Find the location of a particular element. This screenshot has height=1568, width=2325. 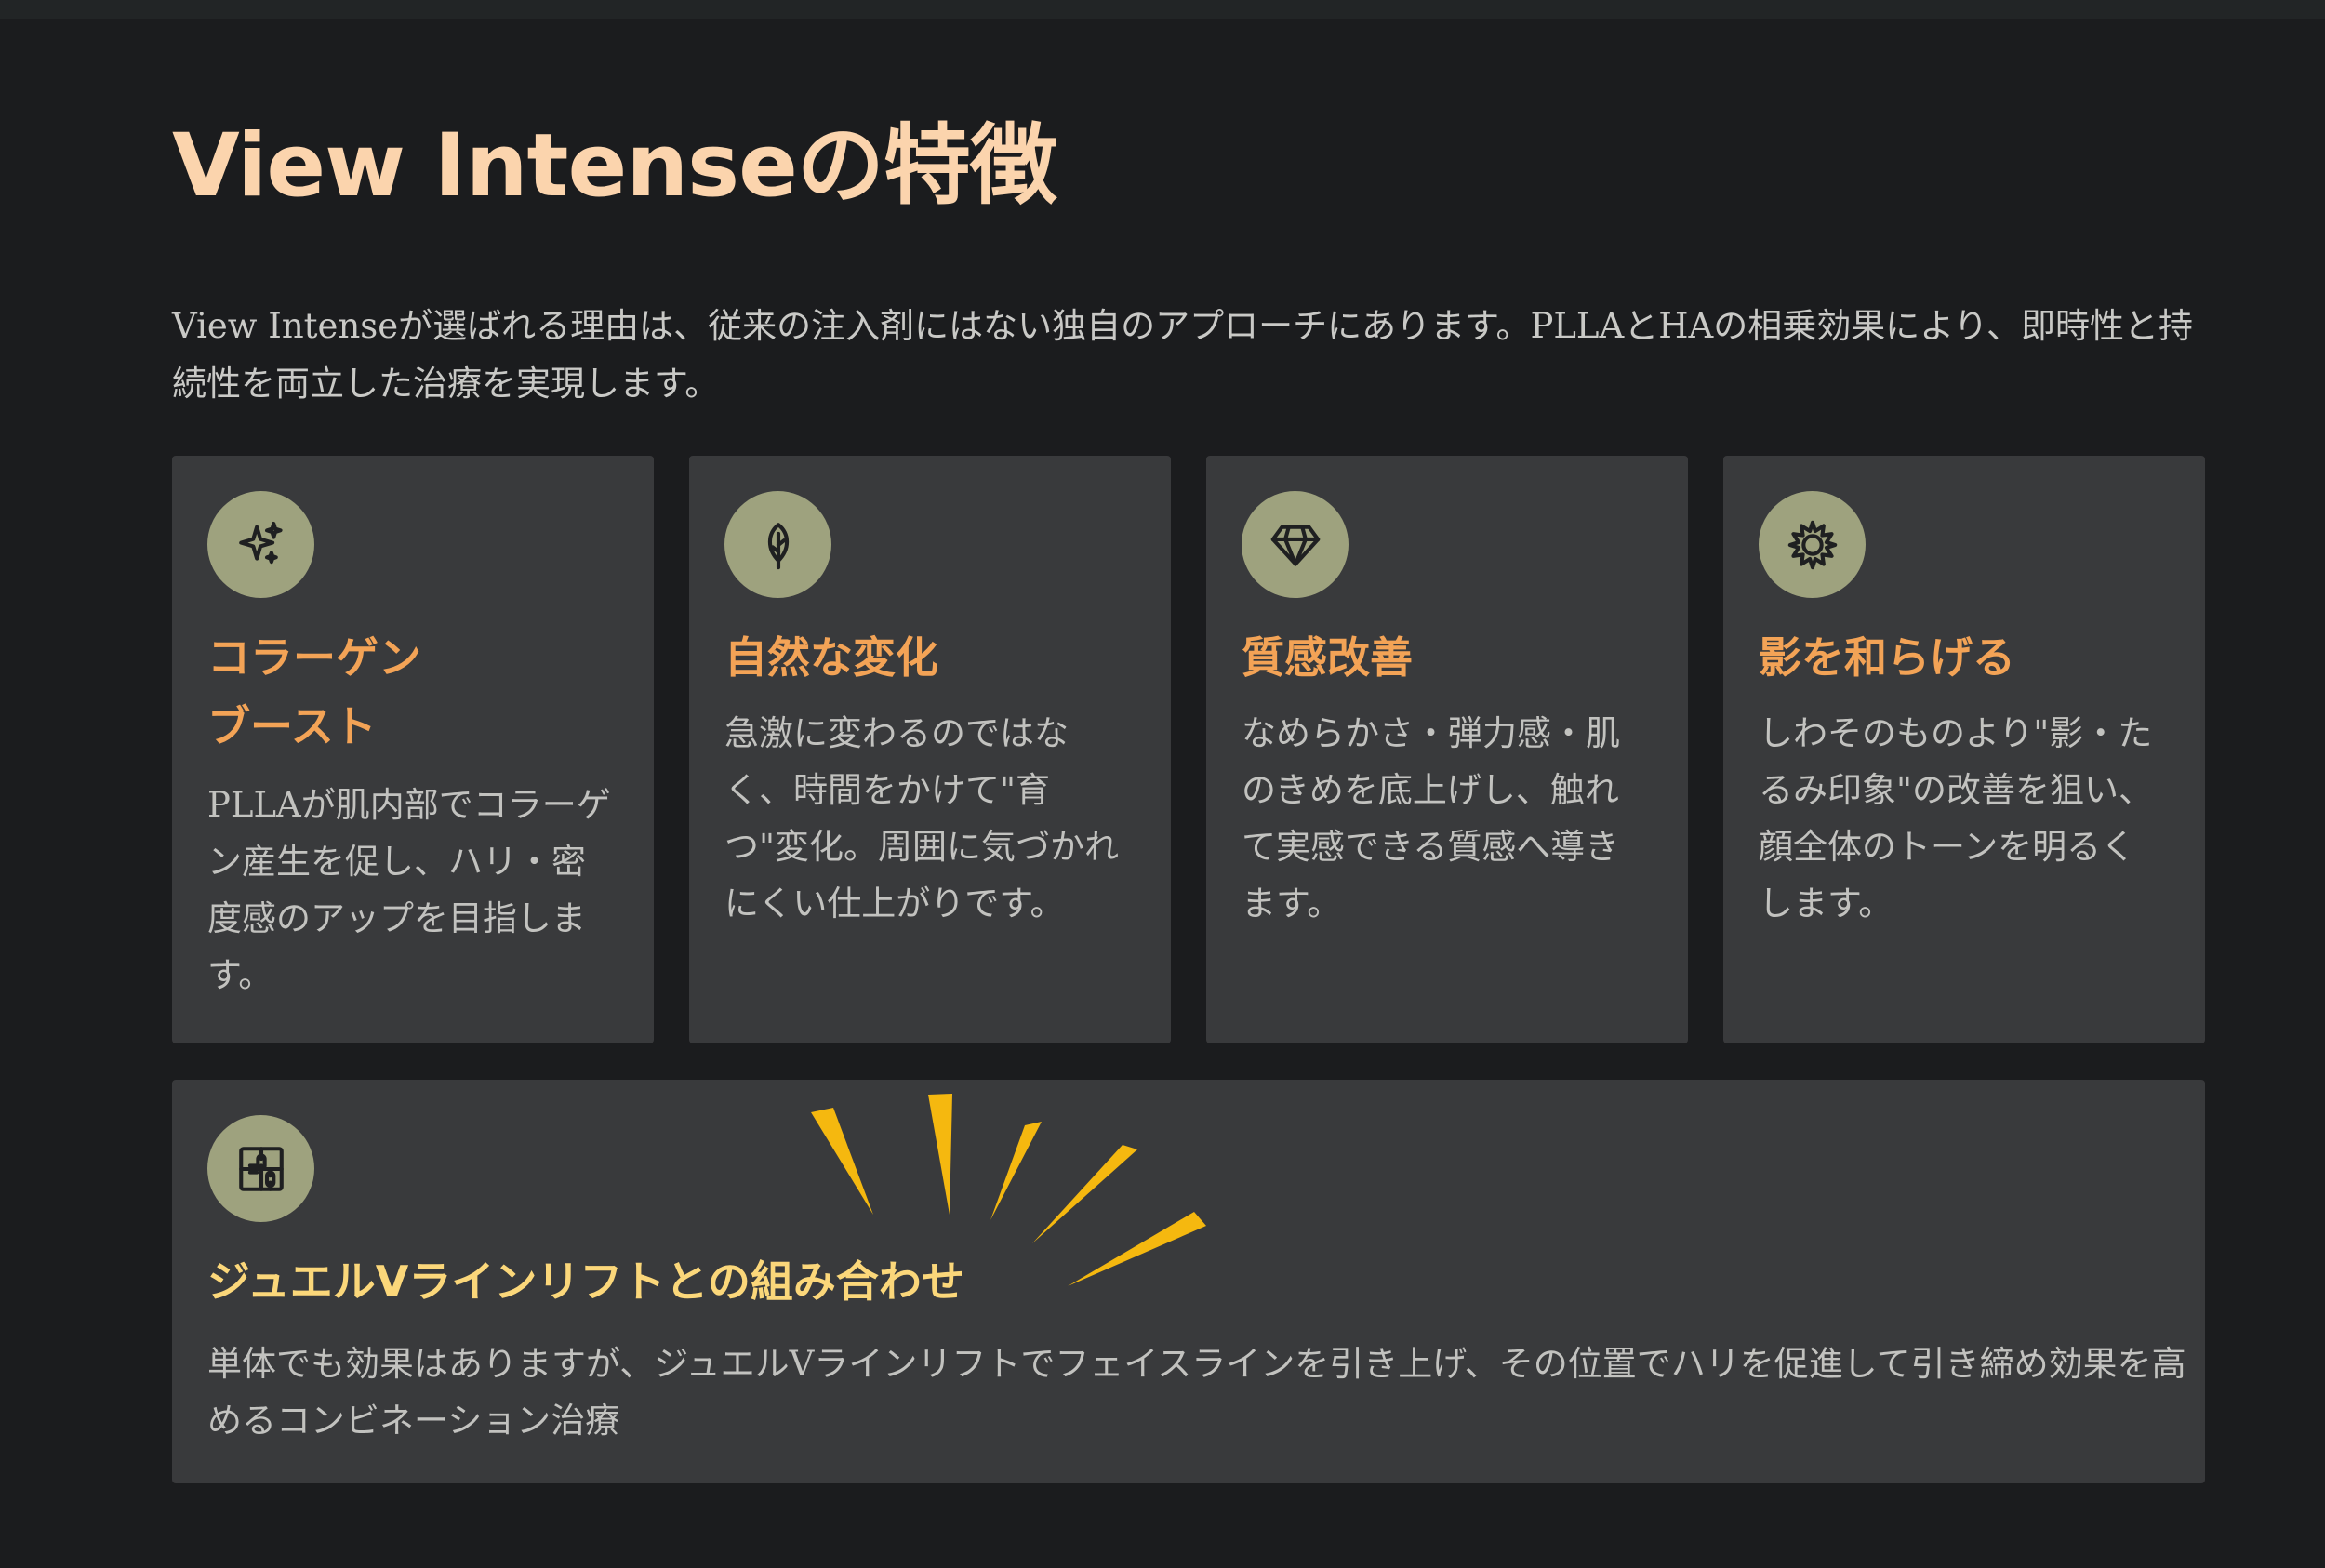

feature-body: なめらかさ・弾力感・肌のきめを底上げし、触れて実感できる質感へ導きます。 is located at coordinates (1431, 818).